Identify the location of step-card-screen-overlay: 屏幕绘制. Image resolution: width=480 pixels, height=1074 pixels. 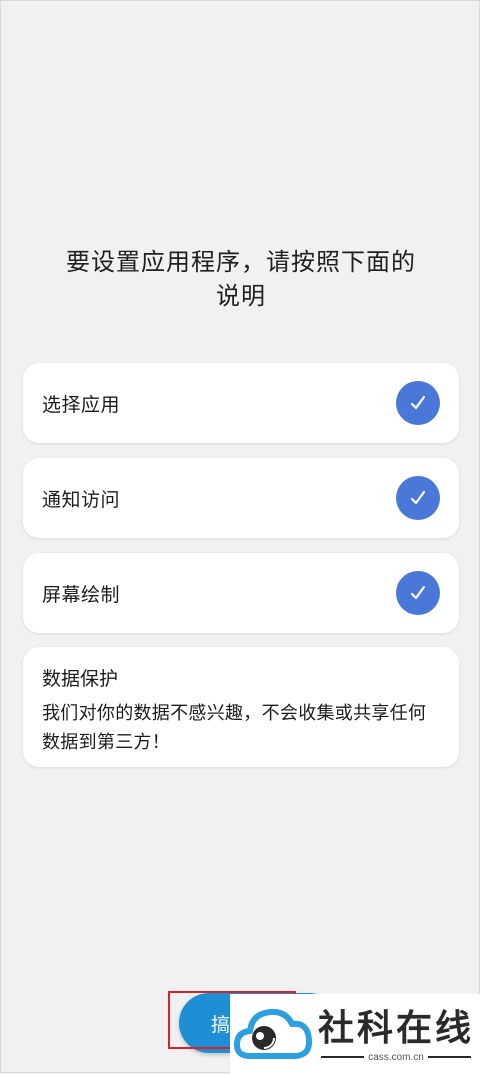
(241, 593).